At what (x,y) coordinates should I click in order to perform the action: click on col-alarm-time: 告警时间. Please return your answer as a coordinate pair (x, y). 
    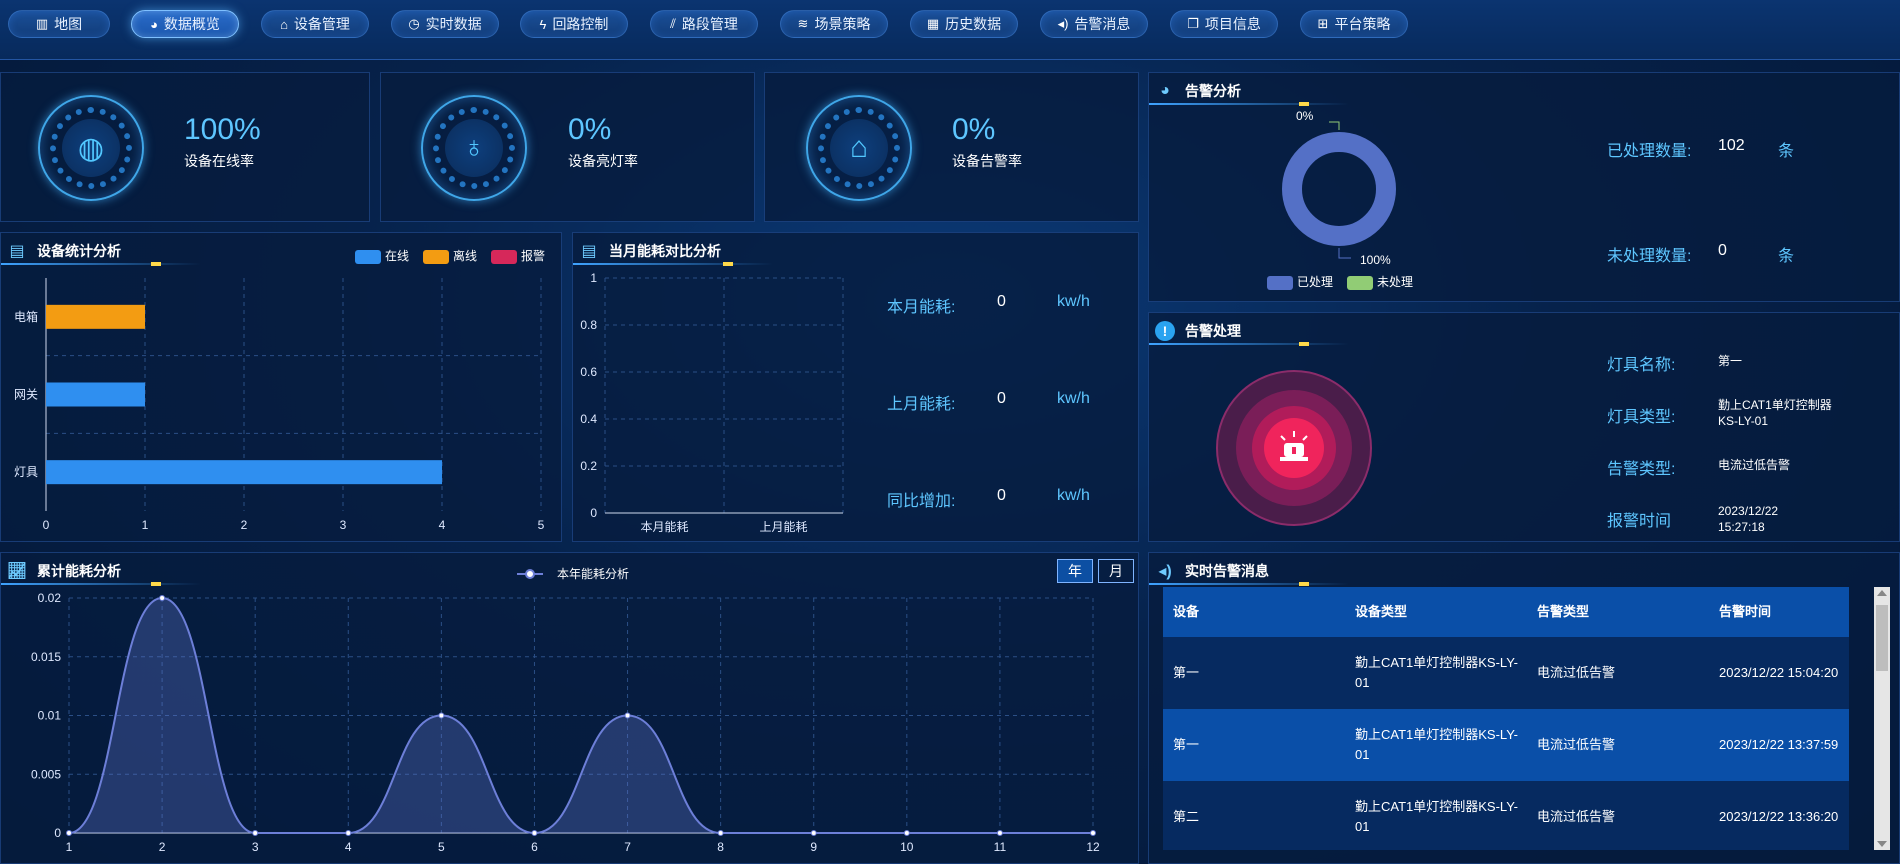
    Looking at the image, I should click on (1745, 611).